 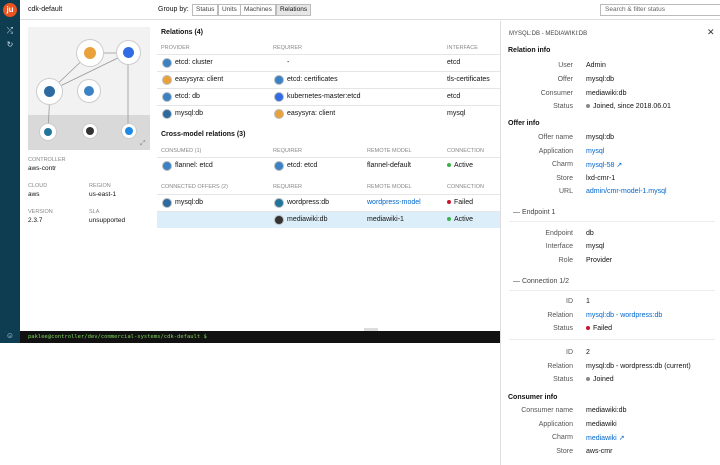 What do you see at coordinates (599, 260) in the screenshot?
I see `role-value: Provider` at bounding box center [599, 260].